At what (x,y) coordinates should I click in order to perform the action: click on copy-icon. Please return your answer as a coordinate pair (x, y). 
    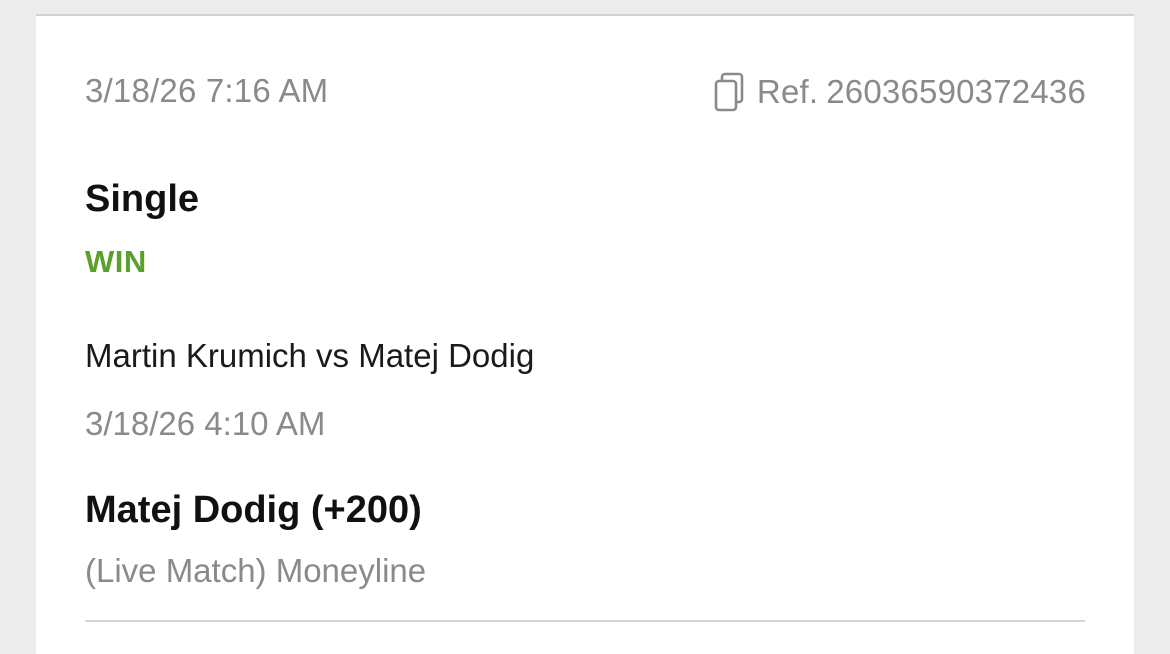
    Looking at the image, I should click on (729, 92).